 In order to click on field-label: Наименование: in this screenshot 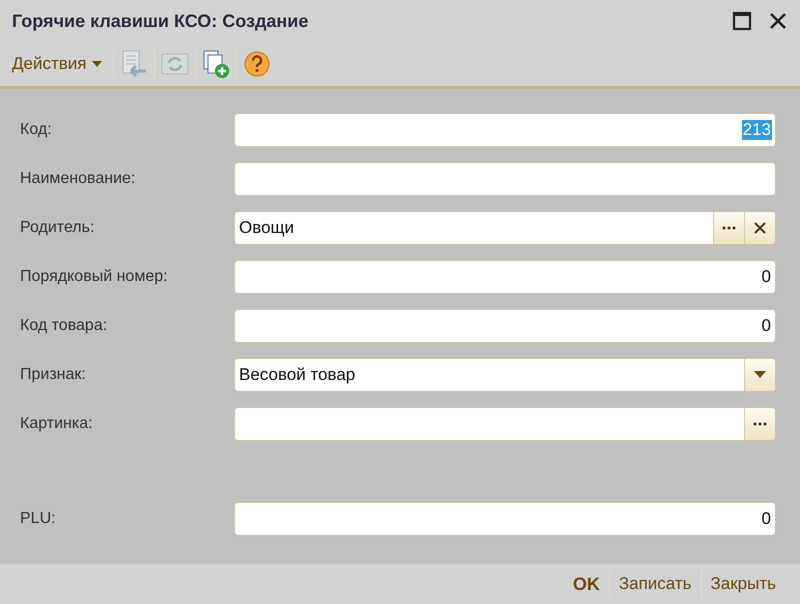, I will do `click(78, 179)`.